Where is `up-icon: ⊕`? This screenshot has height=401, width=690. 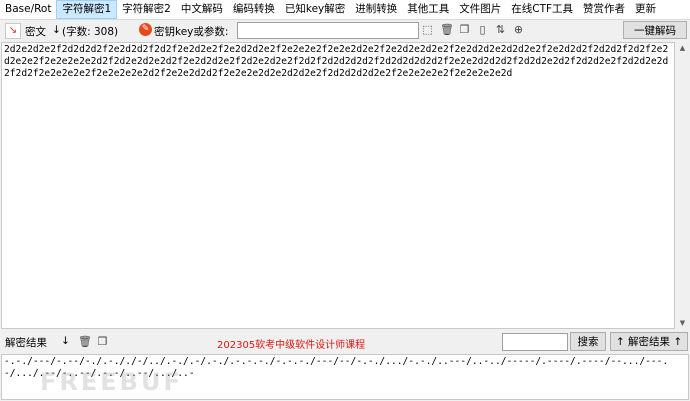 up-icon: ⊕ is located at coordinates (518, 30).